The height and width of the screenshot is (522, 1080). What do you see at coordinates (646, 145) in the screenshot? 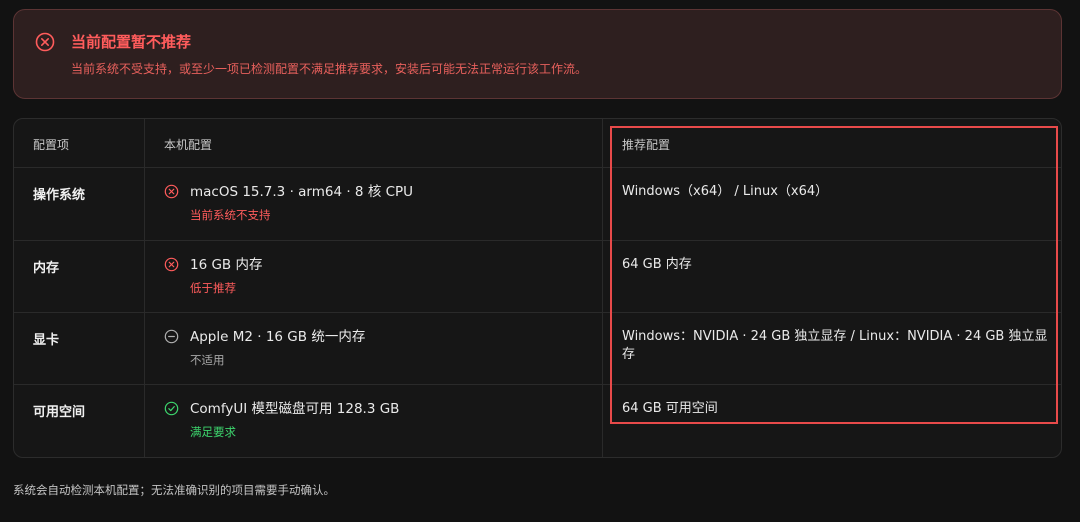
I see `header-recommended-config: 推荐配置` at bounding box center [646, 145].